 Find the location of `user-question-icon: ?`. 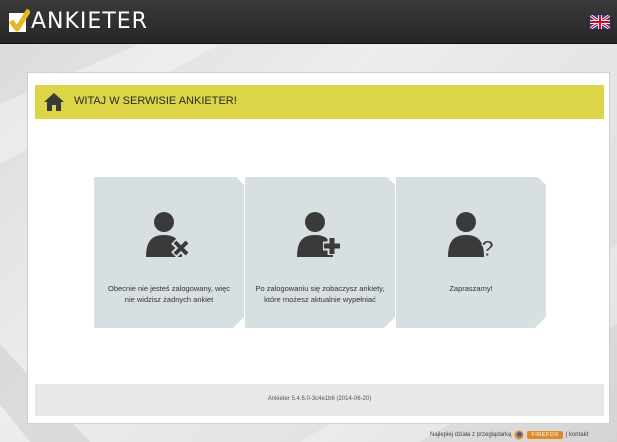

user-question-icon: ? is located at coordinates (471, 235).